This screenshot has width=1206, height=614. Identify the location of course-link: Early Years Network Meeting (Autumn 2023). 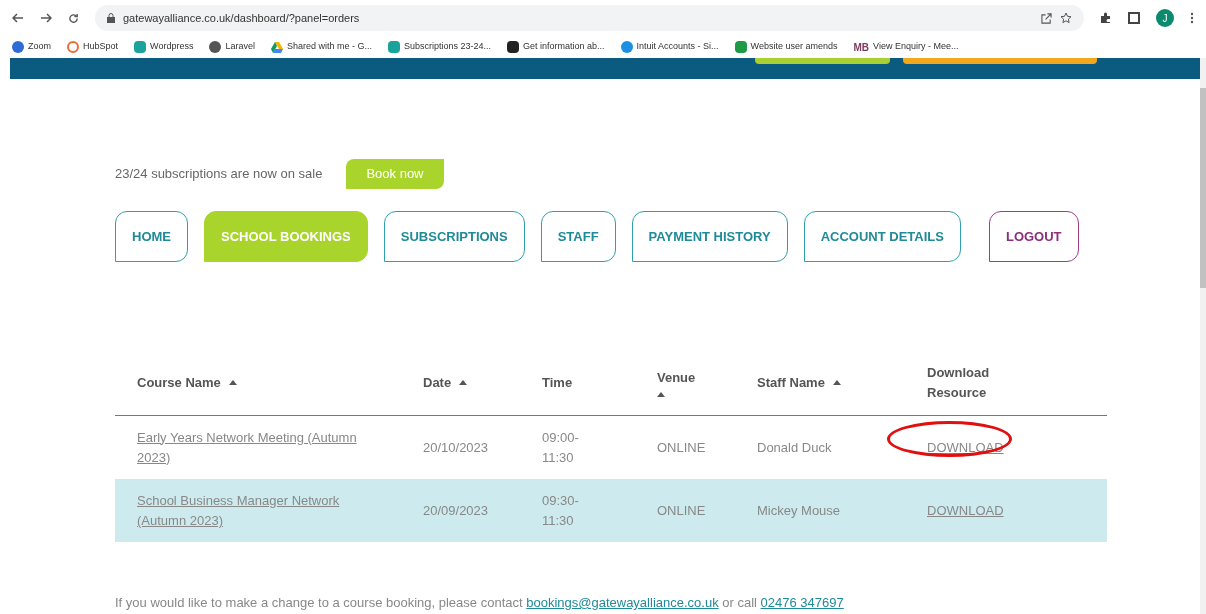
(262, 447).